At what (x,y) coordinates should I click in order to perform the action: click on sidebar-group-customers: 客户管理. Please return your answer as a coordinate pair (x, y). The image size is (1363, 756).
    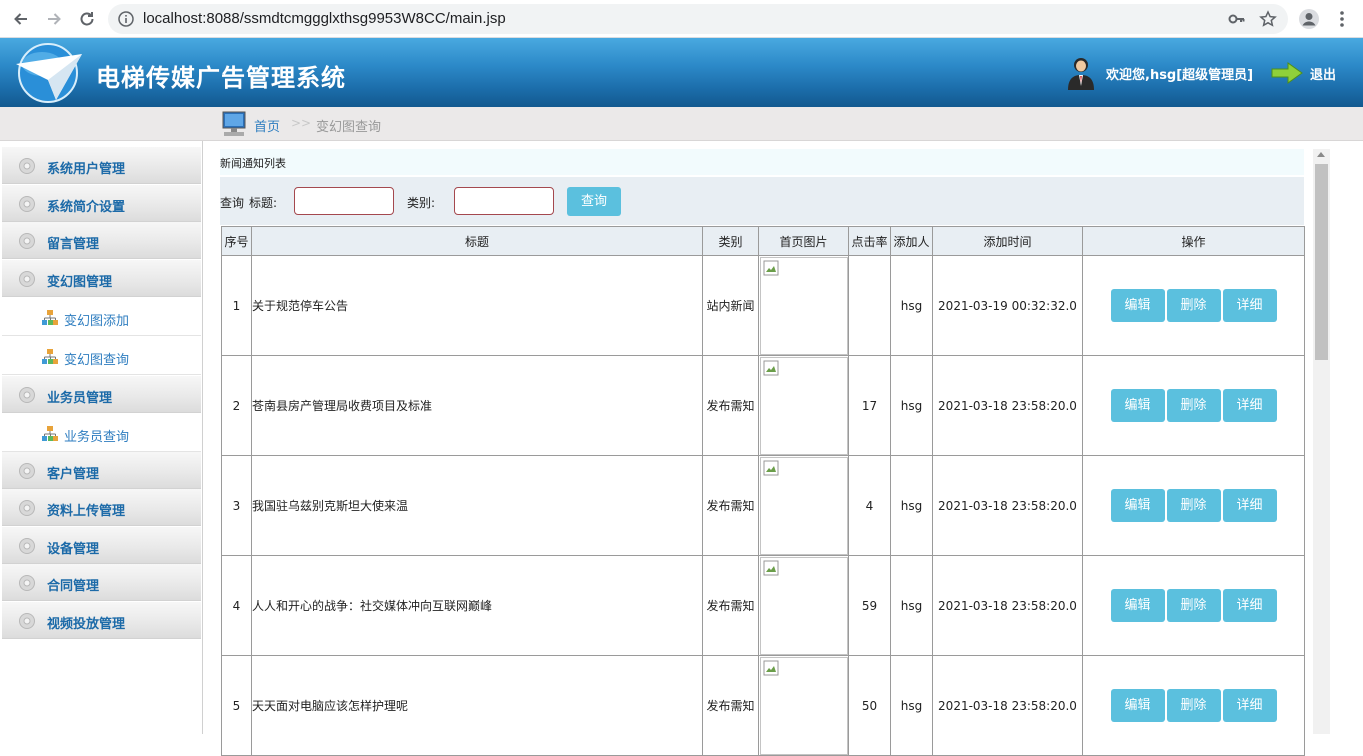
    Looking at the image, I should click on (101, 470).